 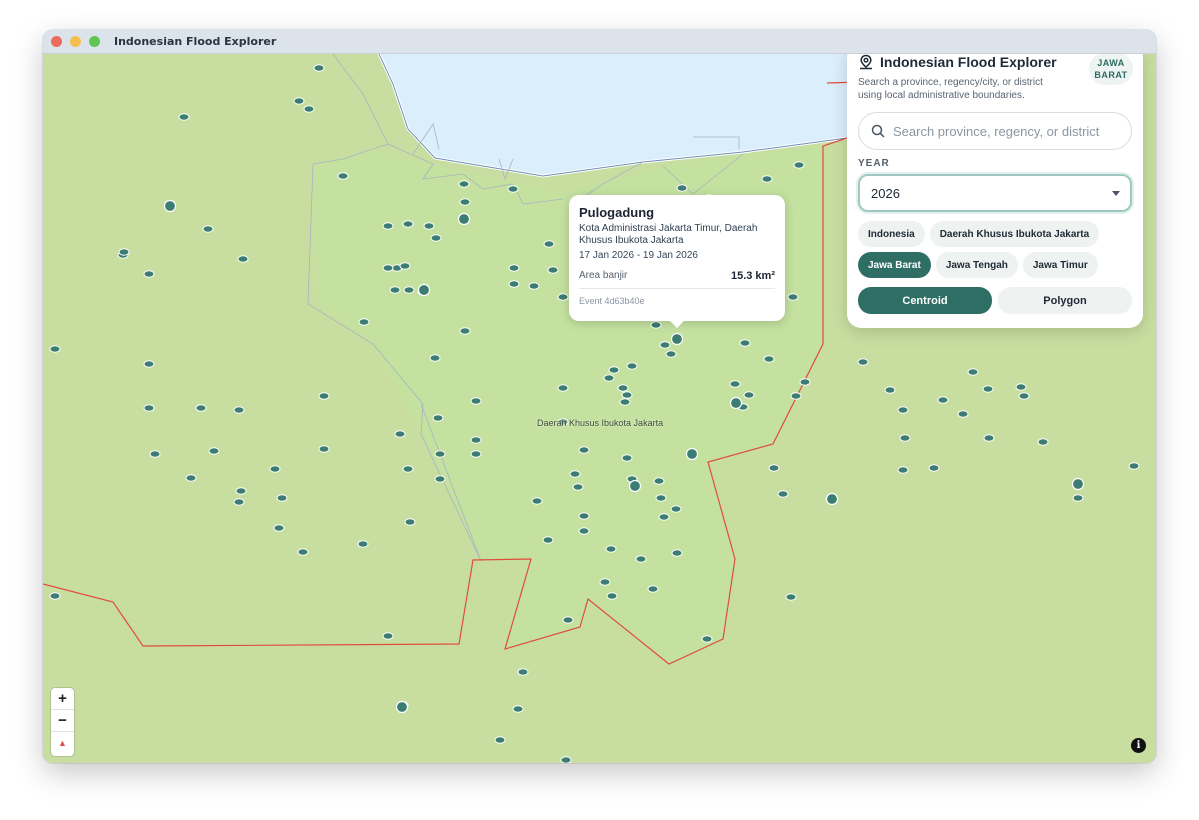 I want to click on zoom-out-button: −, so click(x=62, y=721).